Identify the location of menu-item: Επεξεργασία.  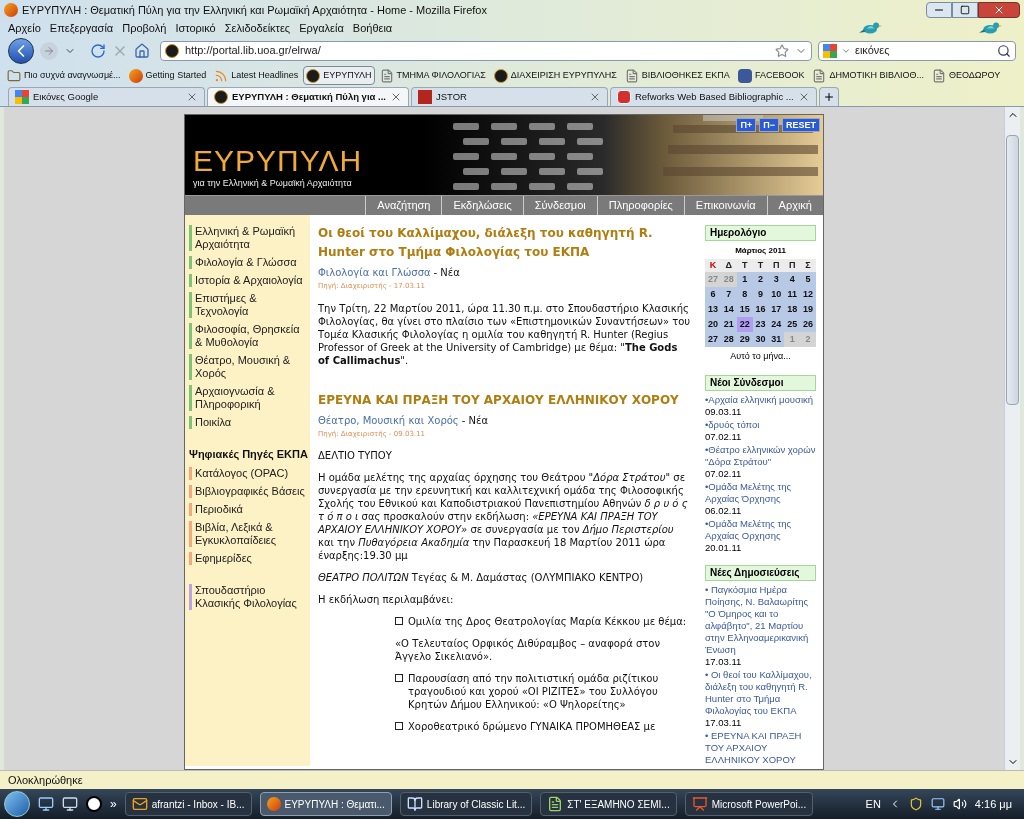
(81, 28).